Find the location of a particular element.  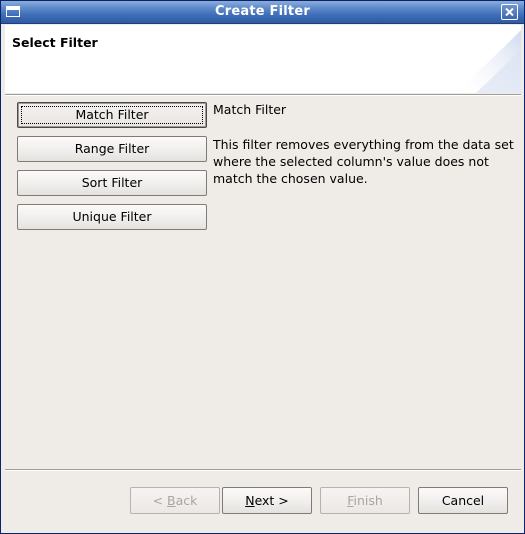

range-filter-label: Range Filter is located at coordinates (112, 148).